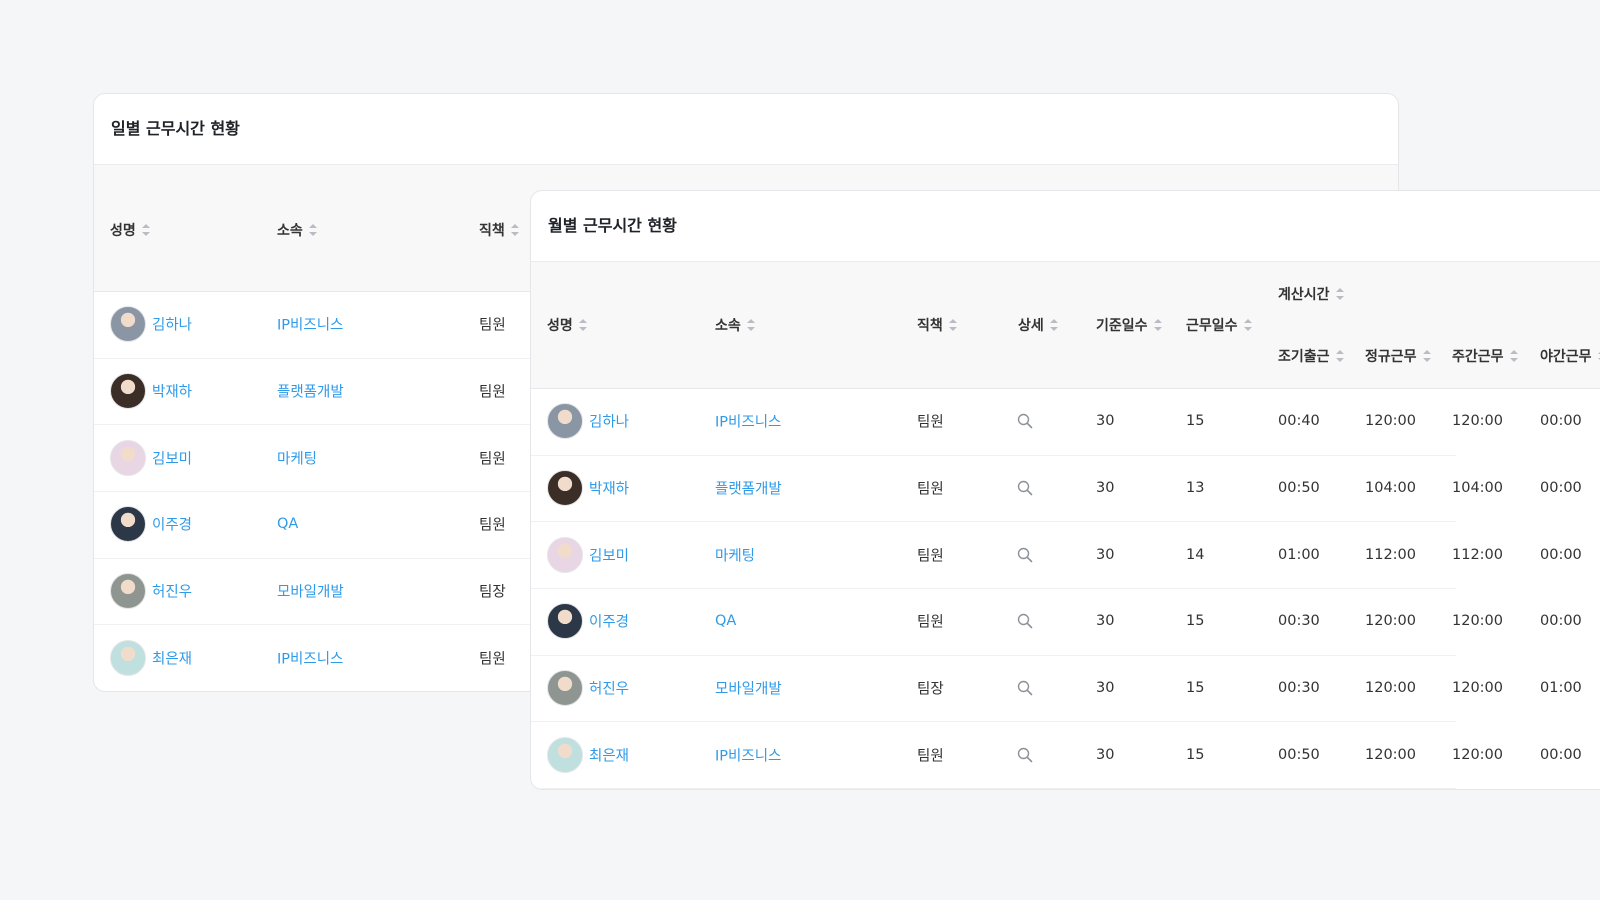  I want to click on monthly-col-base-days-label: 기준일수, so click(1122, 326).